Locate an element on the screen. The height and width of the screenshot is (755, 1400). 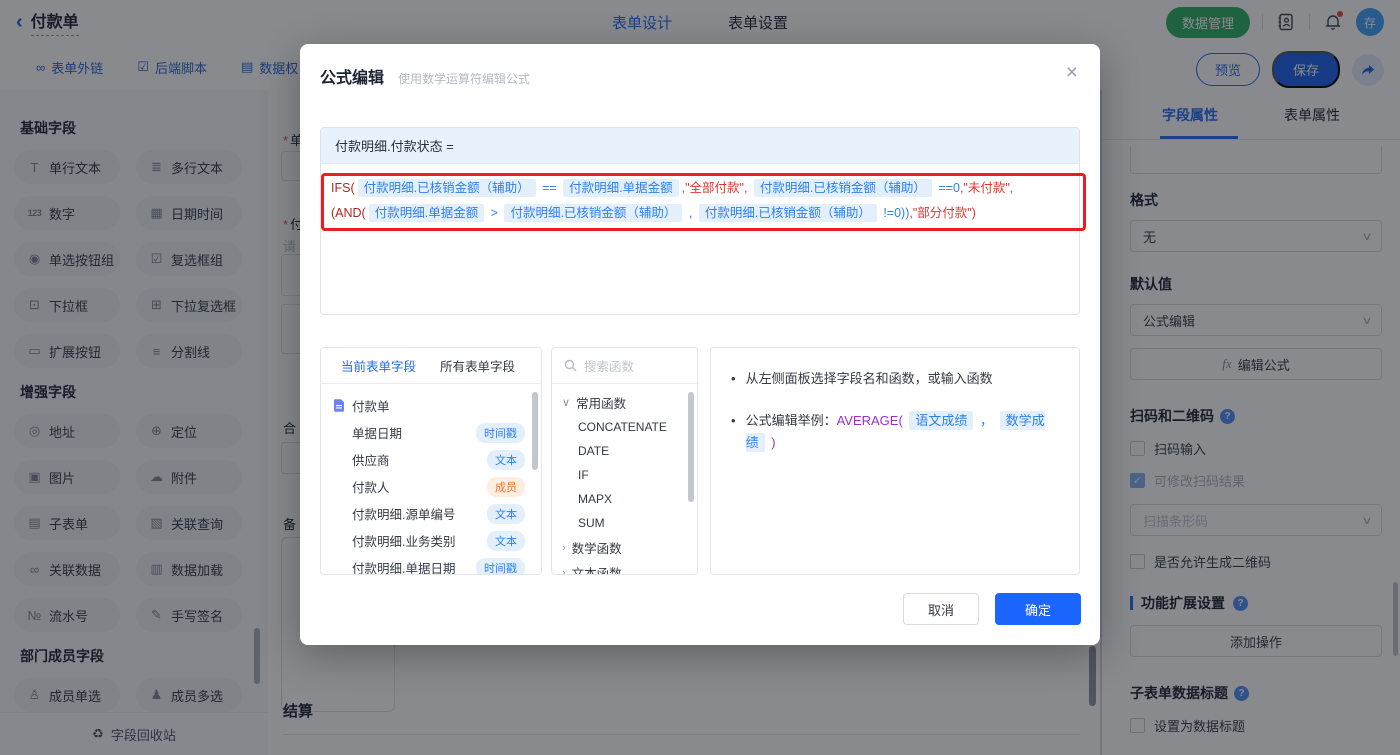
variable-label: 付款明细.单据日期 is located at coordinates (404, 568).